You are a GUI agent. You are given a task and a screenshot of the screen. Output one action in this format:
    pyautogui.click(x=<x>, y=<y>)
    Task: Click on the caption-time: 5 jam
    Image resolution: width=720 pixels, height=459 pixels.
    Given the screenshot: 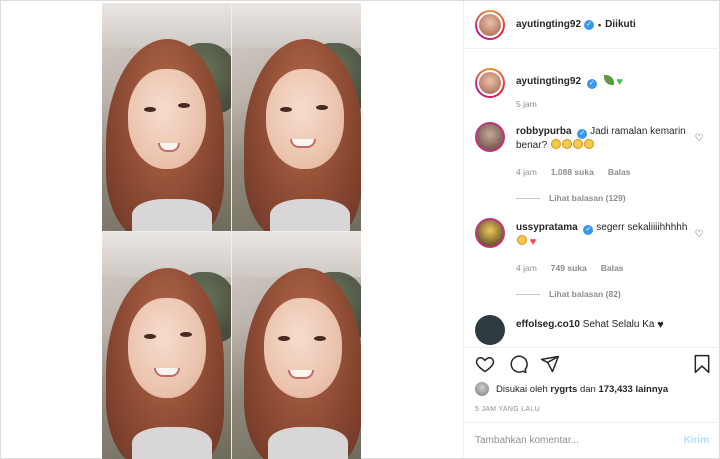 What is the action you would take?
    pyautogui.click(x=526, y=104)
    